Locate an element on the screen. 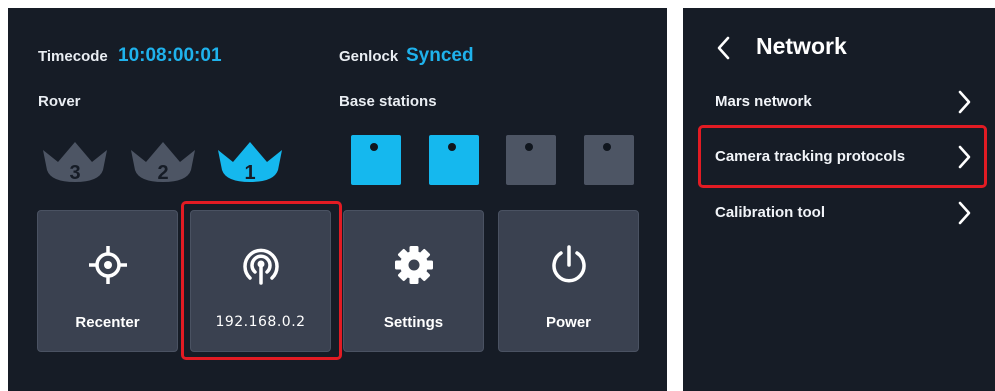 This screenshot has width=995, height=391. rover-crown-icon: 1 is located at coordinates (250, 163).